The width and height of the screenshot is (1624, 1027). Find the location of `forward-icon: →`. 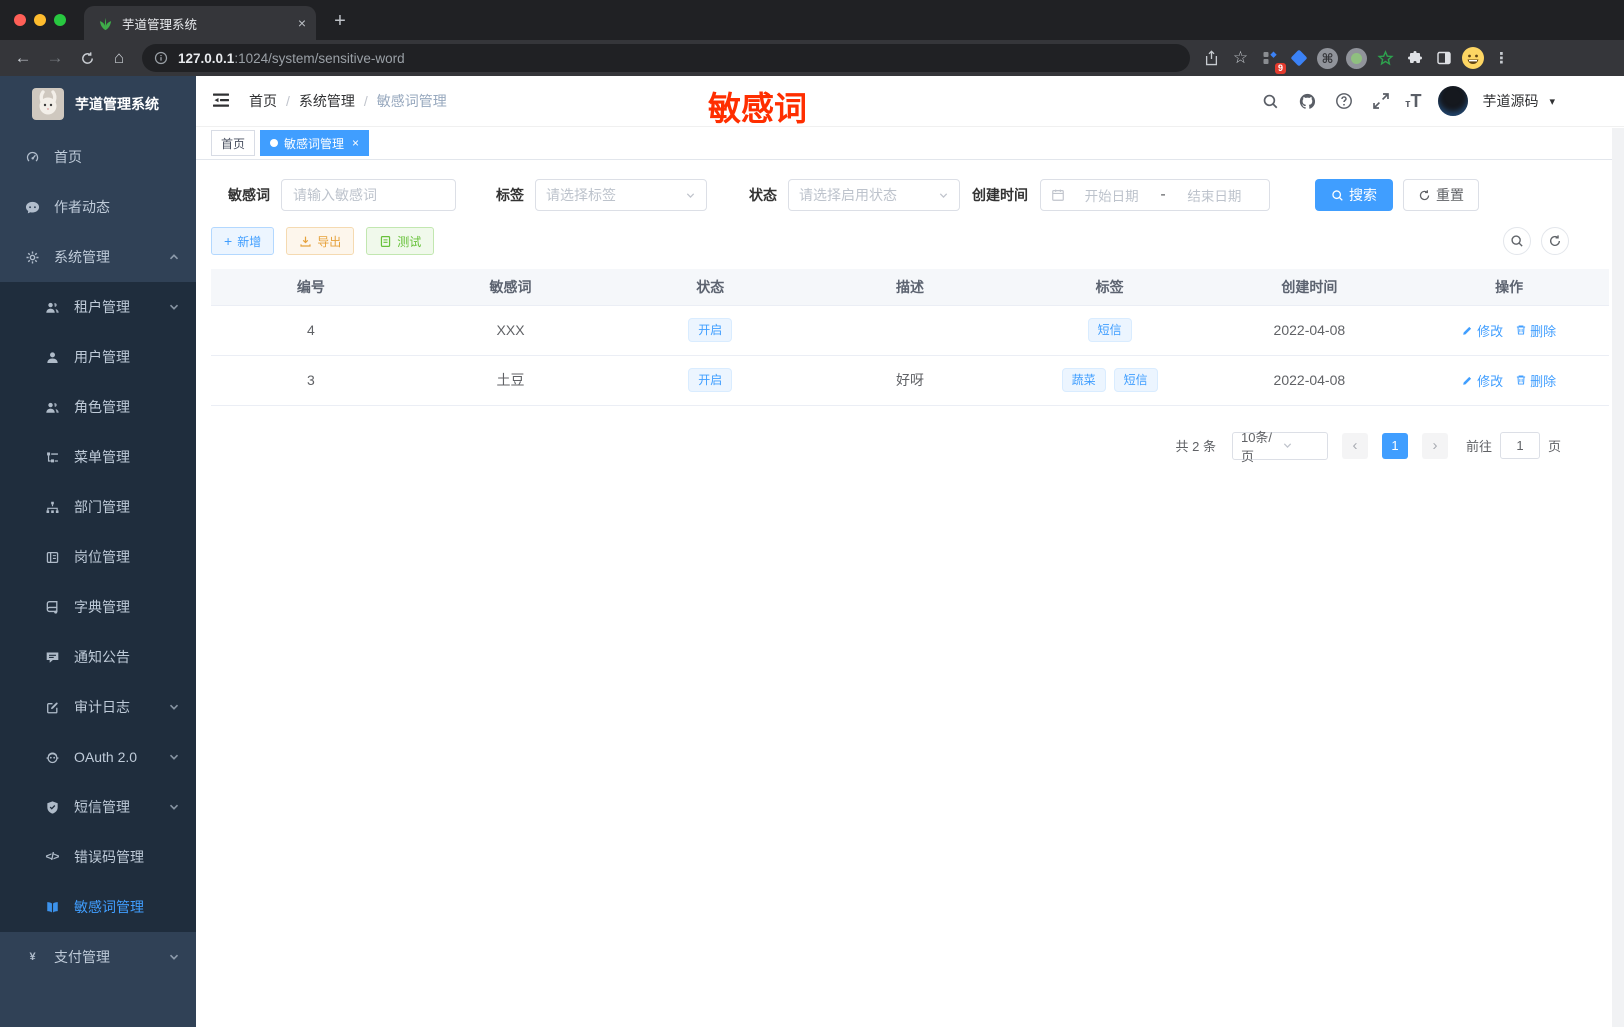

forward-icon: → is located at coordinates (55, 58).